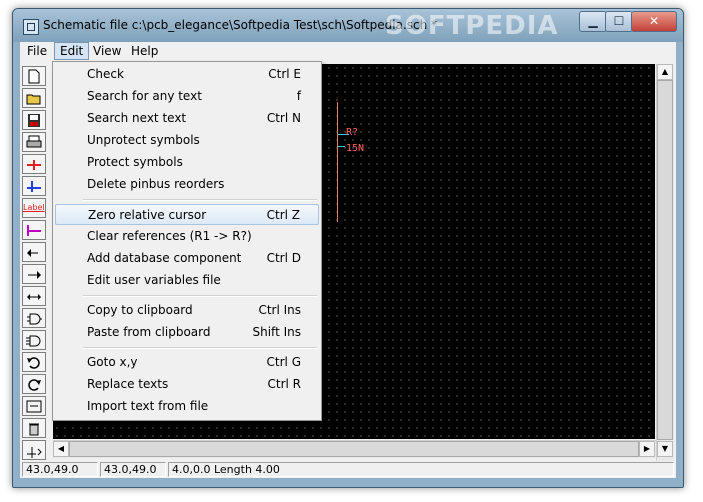  I want to click on redo-icon, so click(34, 384).